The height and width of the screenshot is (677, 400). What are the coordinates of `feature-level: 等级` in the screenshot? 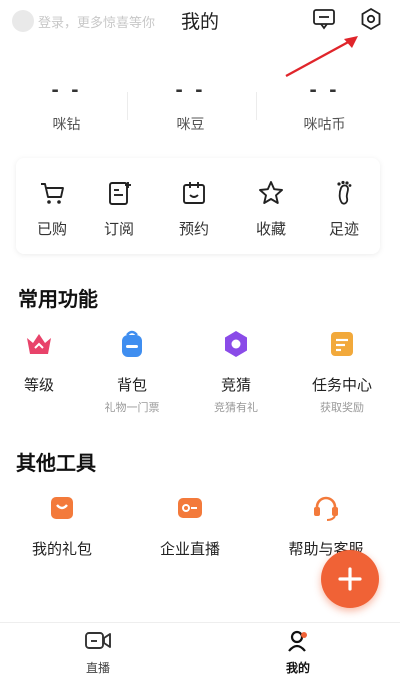 It's located at (44, 360).